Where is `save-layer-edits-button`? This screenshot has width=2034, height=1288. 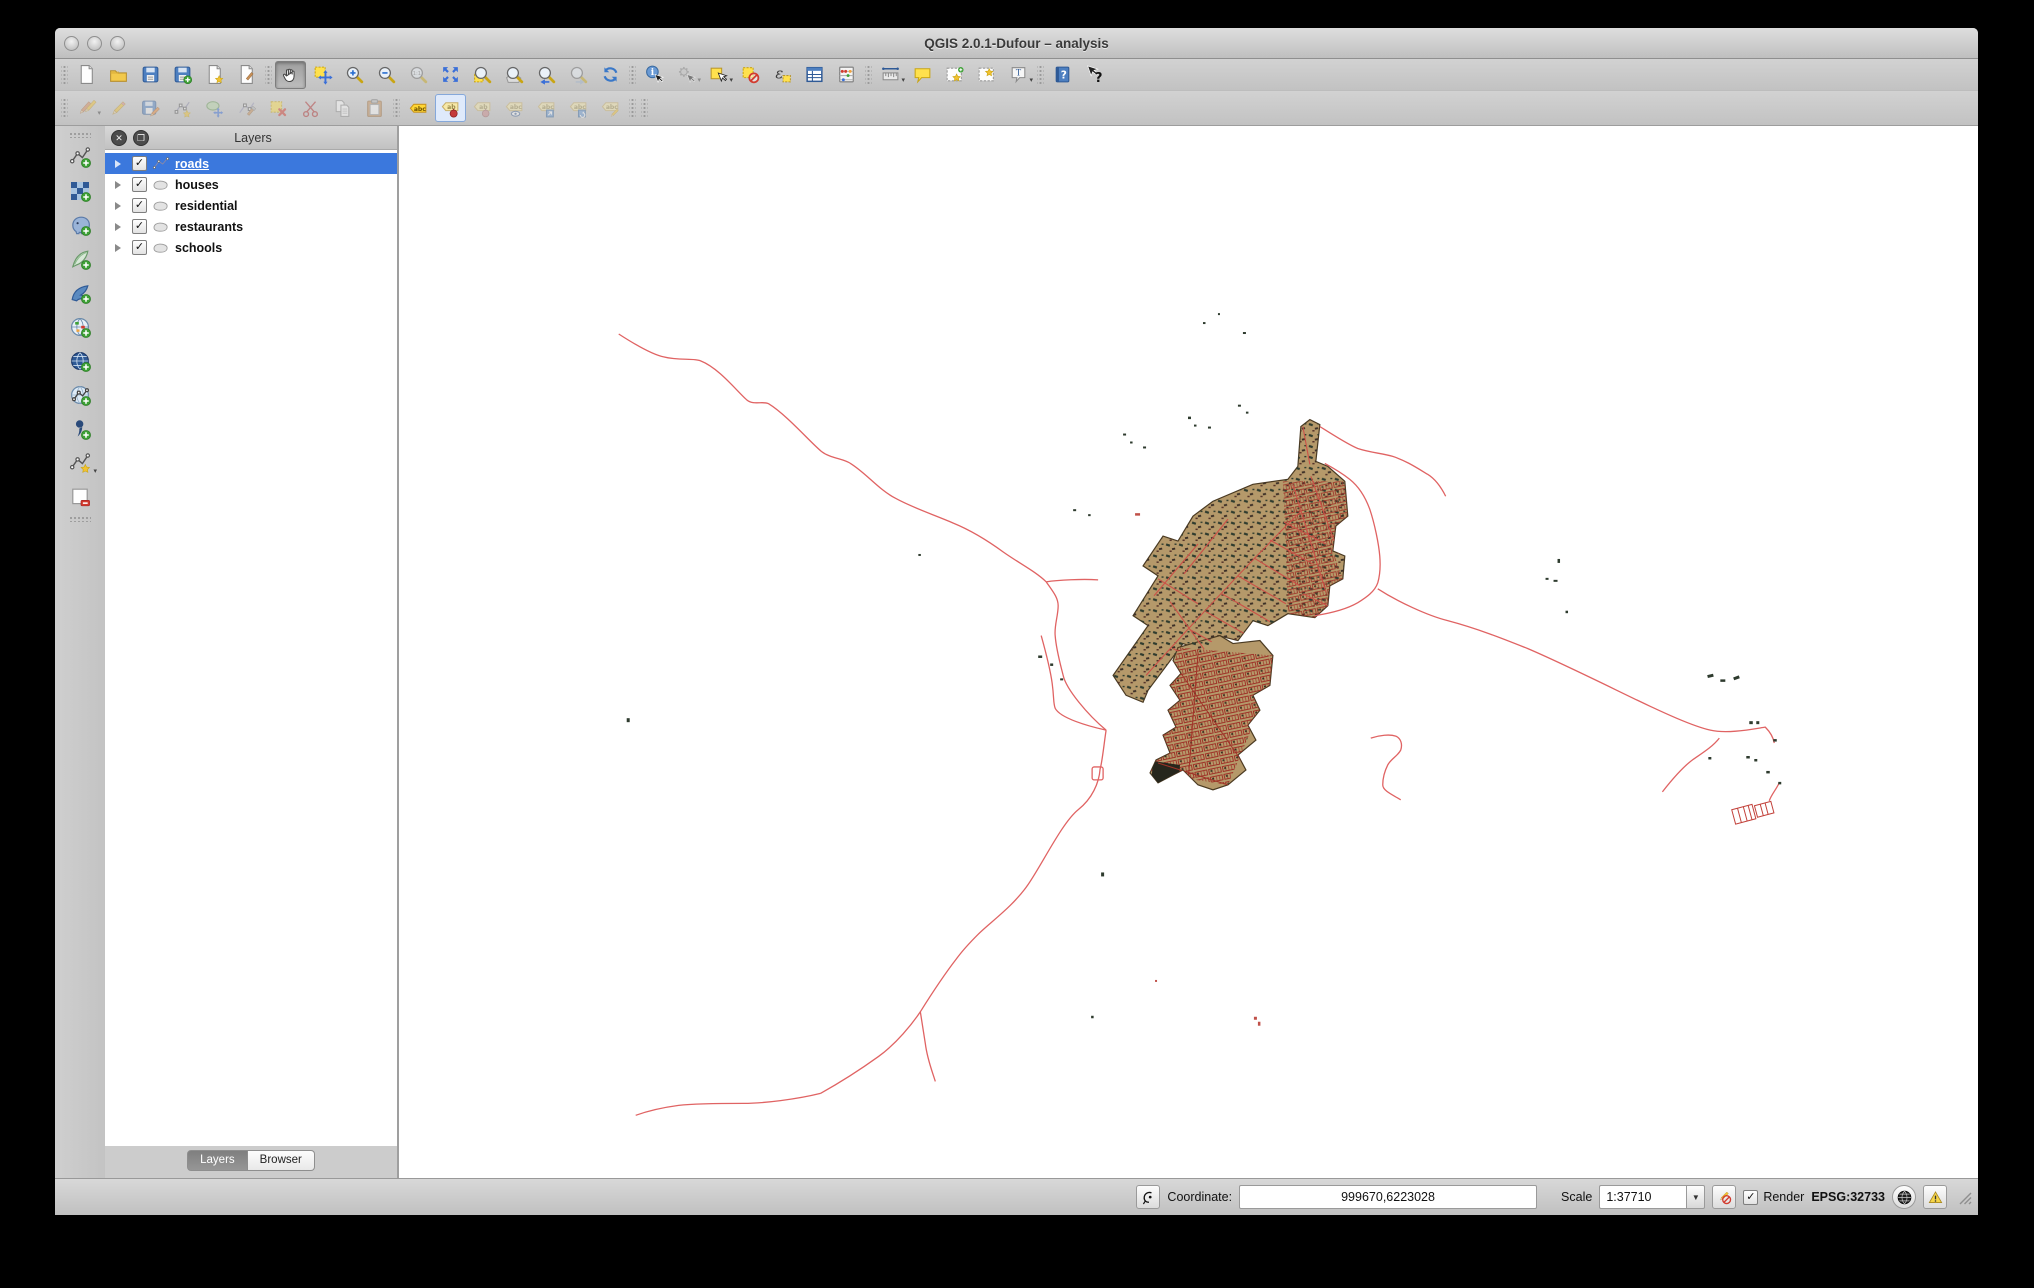
save-layer-edits-button is located at coordinates (150, 108).